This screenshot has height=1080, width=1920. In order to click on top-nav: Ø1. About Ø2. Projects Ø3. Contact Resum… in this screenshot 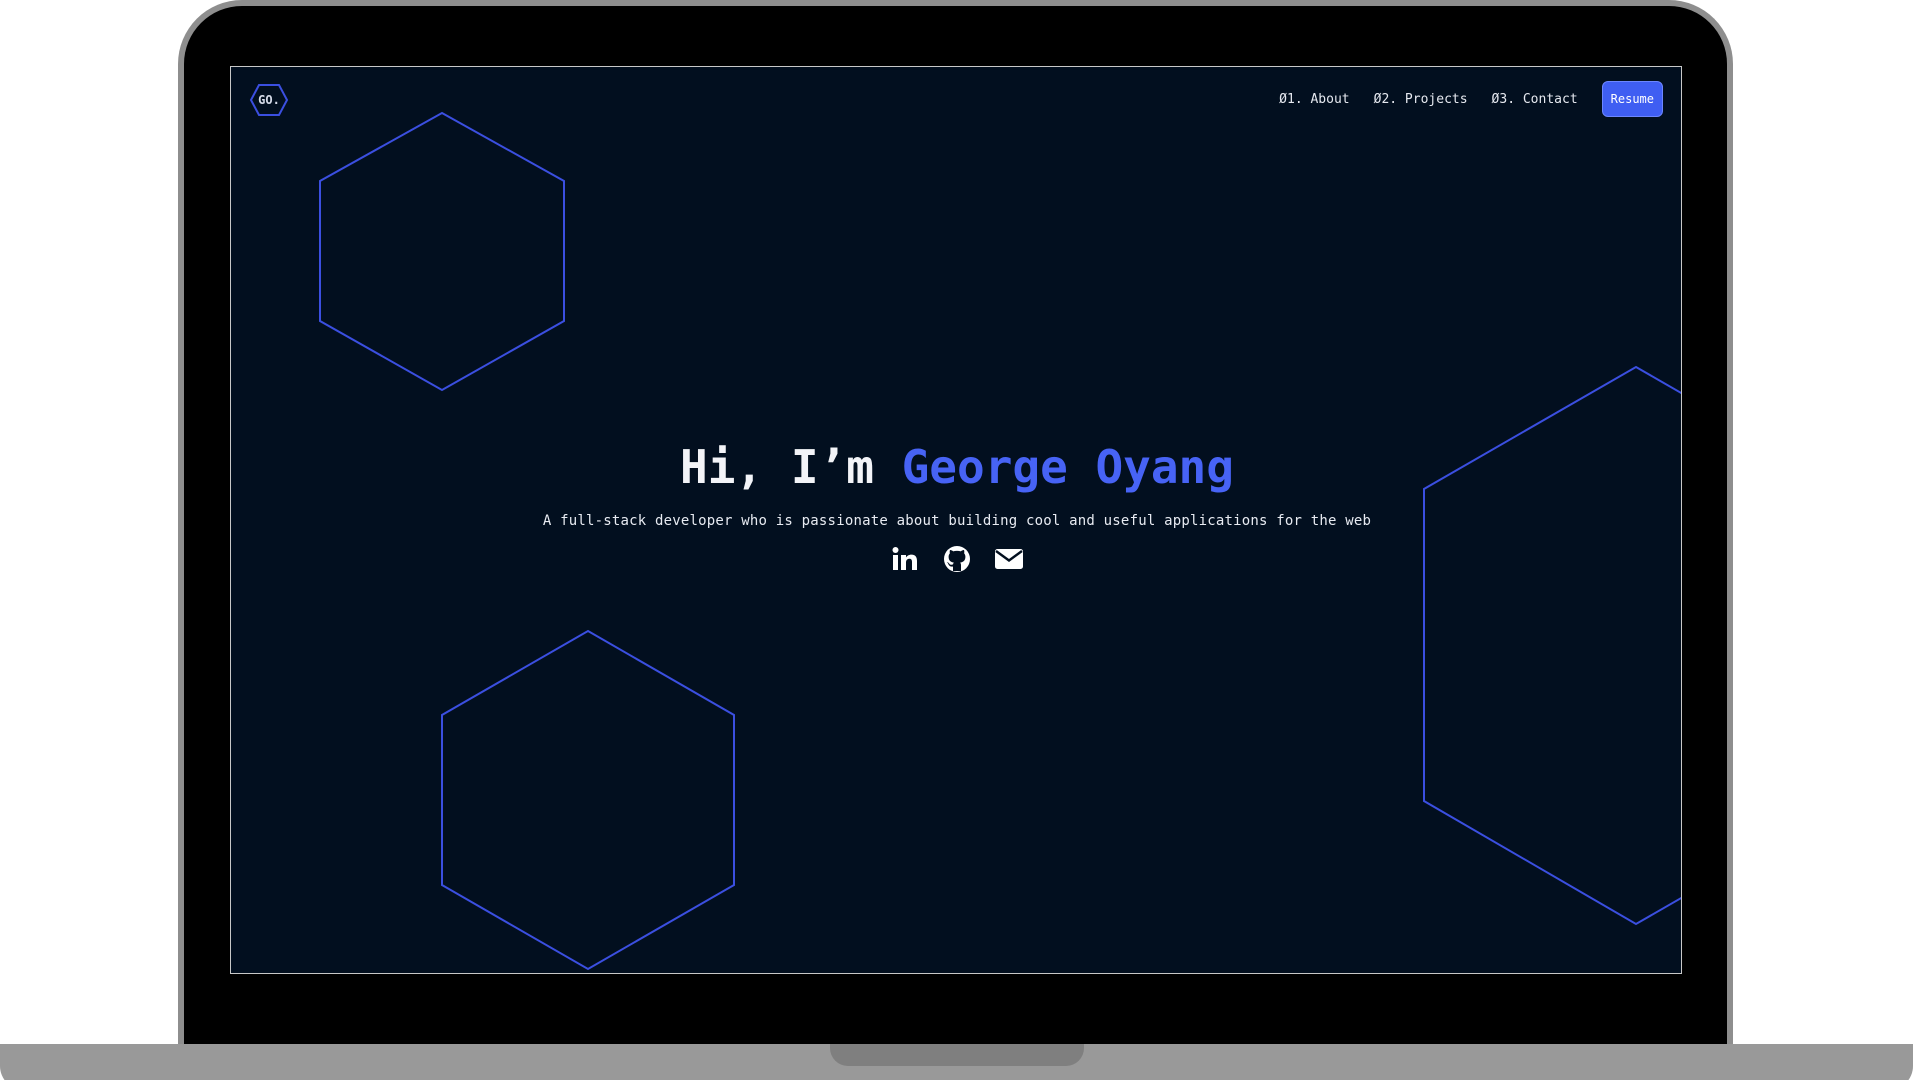, I will do `click(1471, 99)`.